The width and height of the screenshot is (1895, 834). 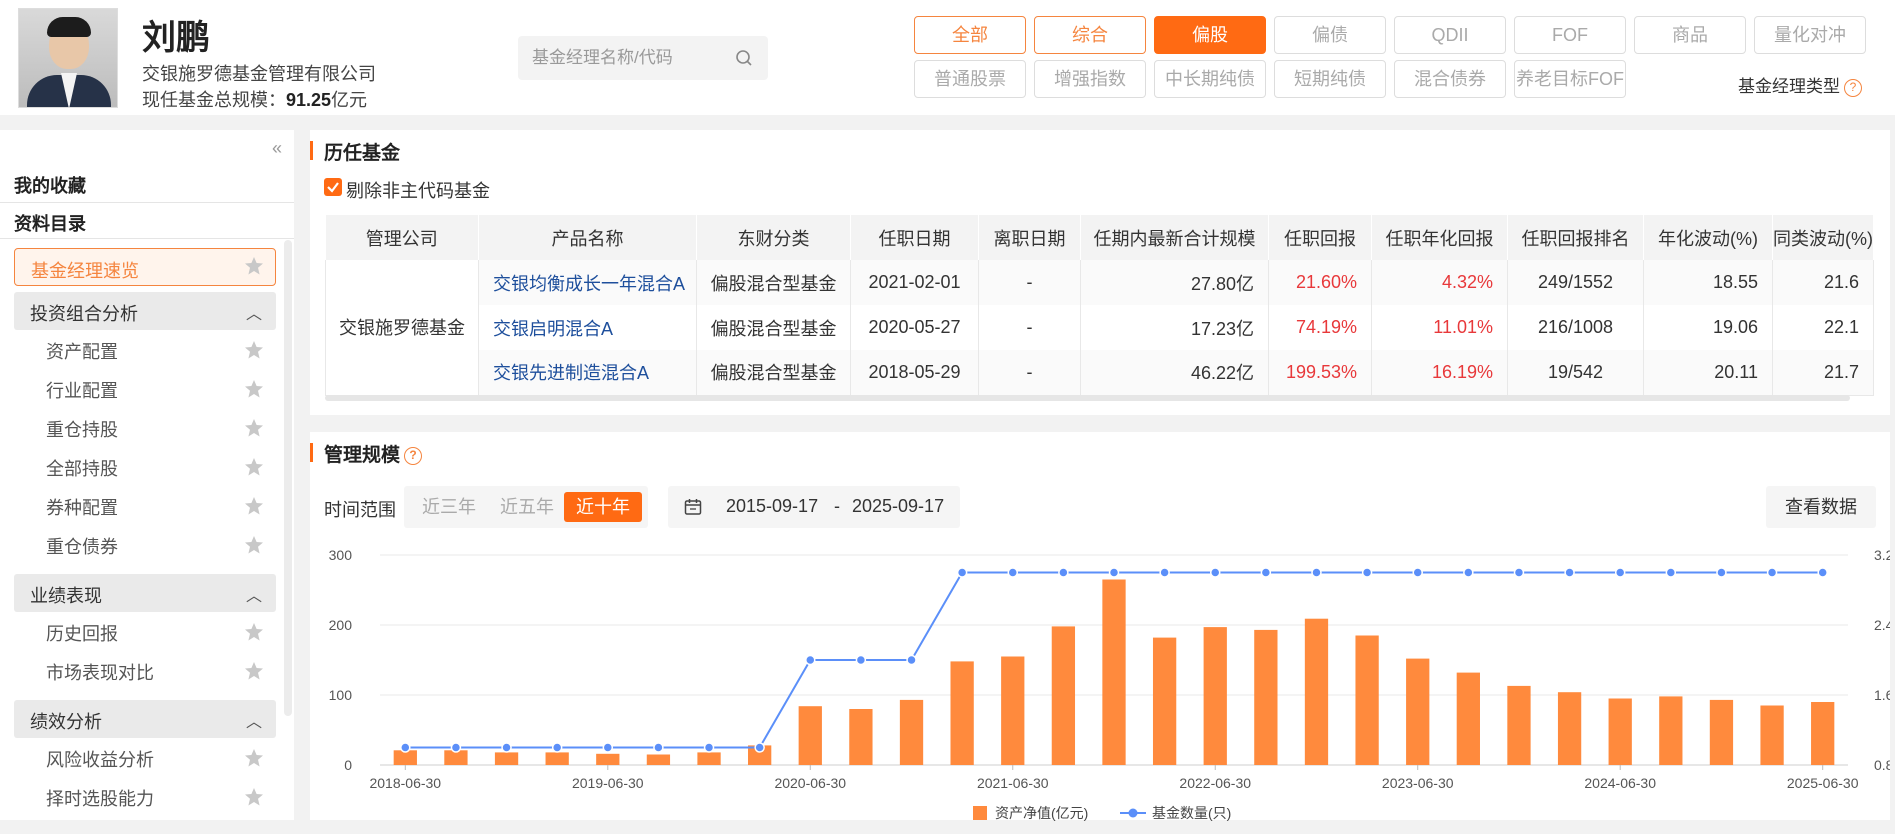 What do you see at coordinates (1690, 35) in the screenshot?
I see `type-tab-6: 商品` at bounding box center [1690, 35].